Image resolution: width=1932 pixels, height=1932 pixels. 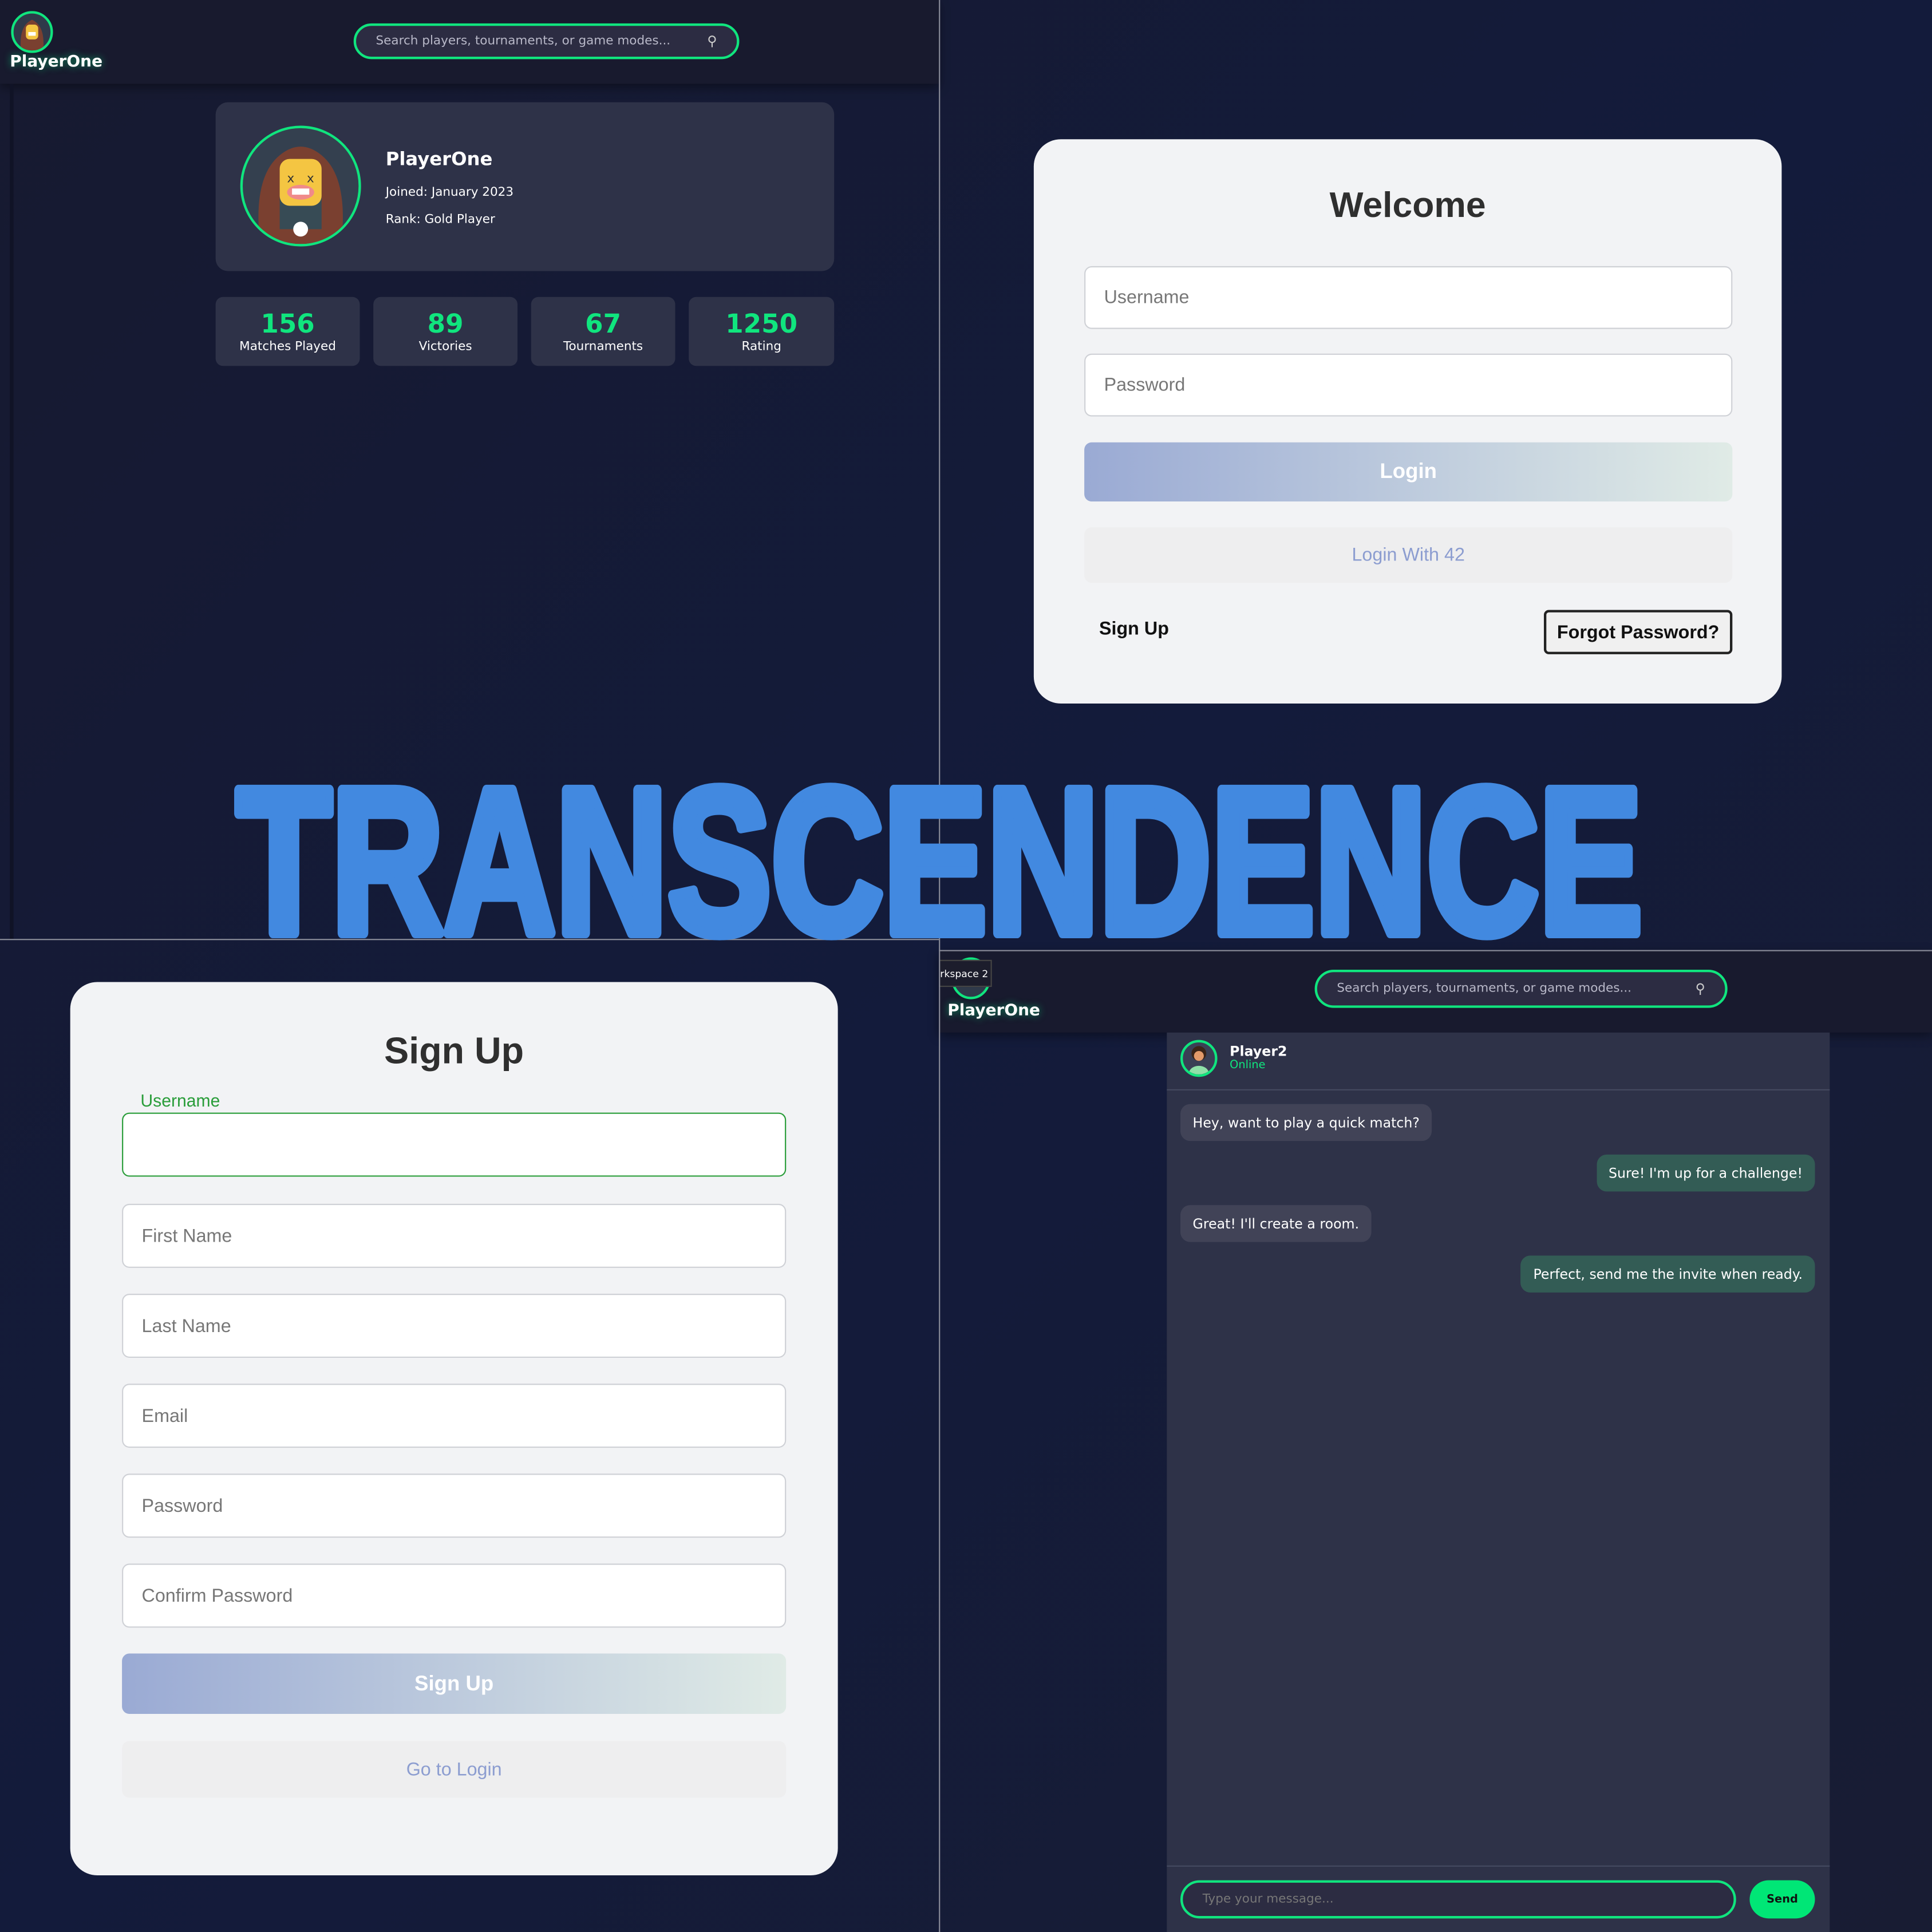 I want to click on stat-label: Matches Played, so click(x=287, y=347).